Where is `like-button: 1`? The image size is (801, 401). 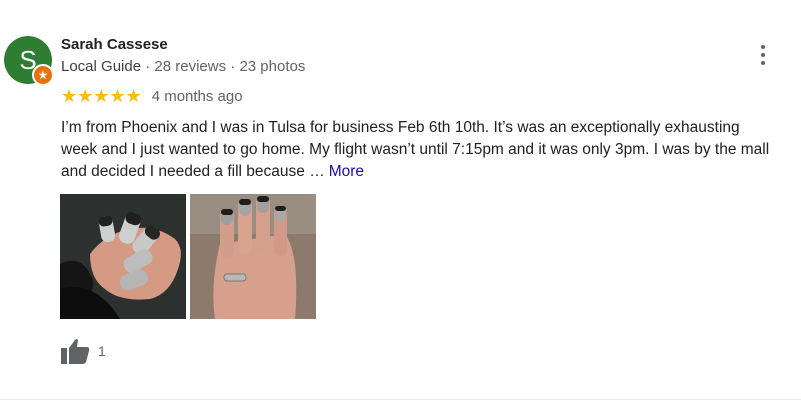 like-button: 1 is located at coordinates (83, 351).